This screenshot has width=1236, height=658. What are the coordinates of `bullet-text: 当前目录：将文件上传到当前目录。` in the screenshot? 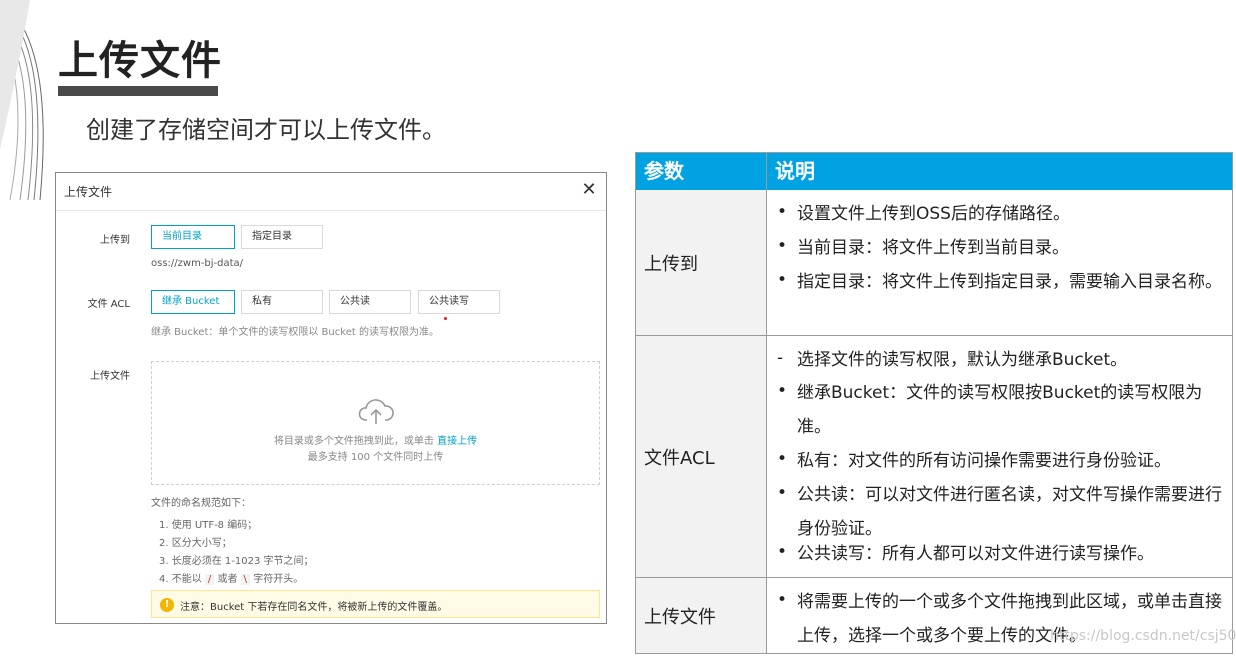 It's located at (933, 248).